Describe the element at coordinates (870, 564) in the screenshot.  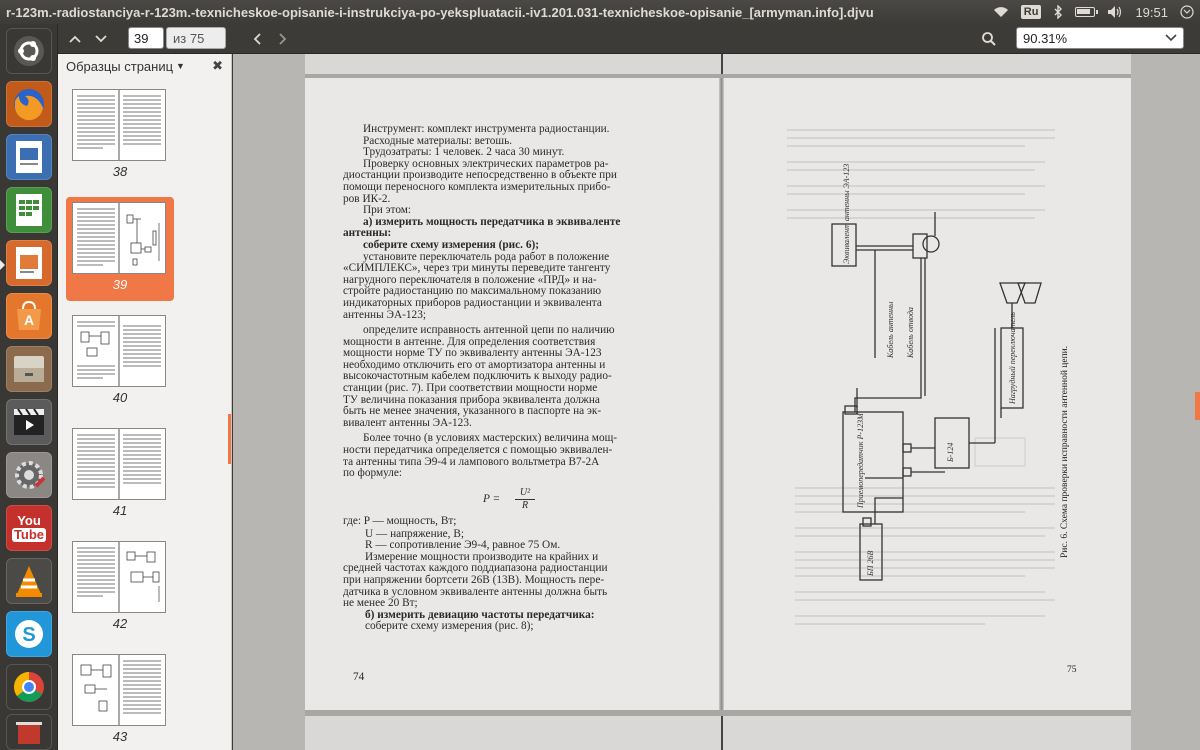
I see `power-label: БП 26В` at that location.